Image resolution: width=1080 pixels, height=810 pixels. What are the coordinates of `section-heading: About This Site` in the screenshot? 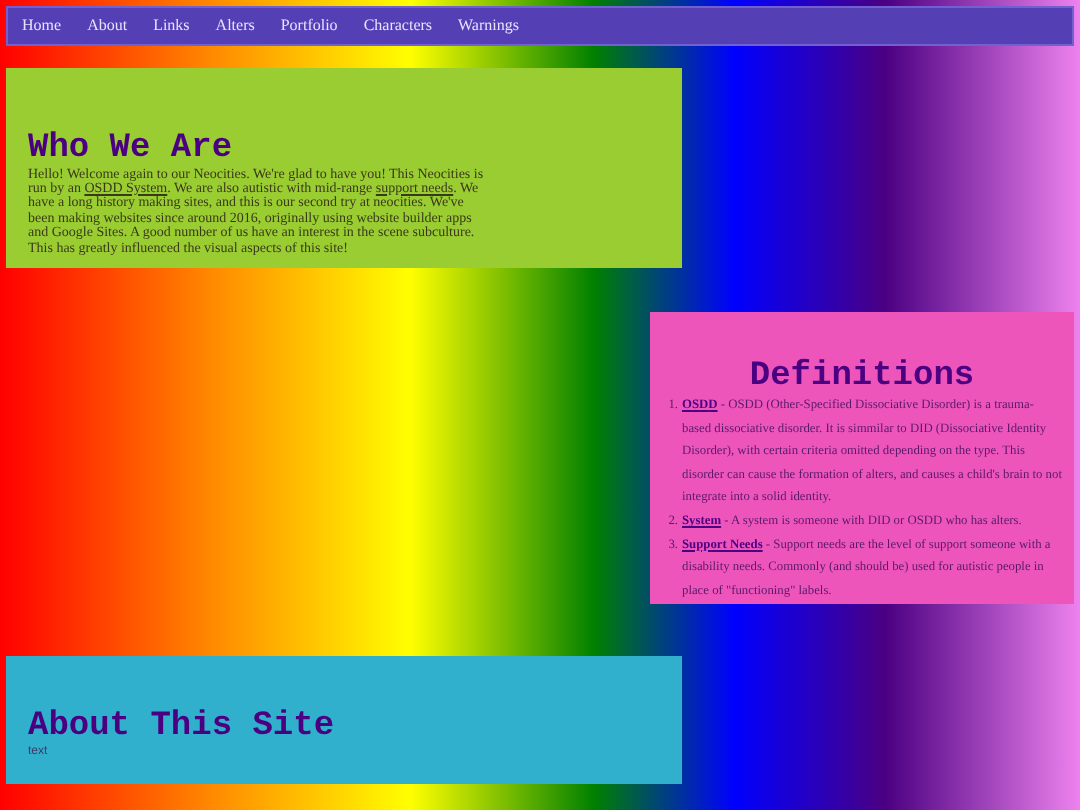 It's located at (182, 728).